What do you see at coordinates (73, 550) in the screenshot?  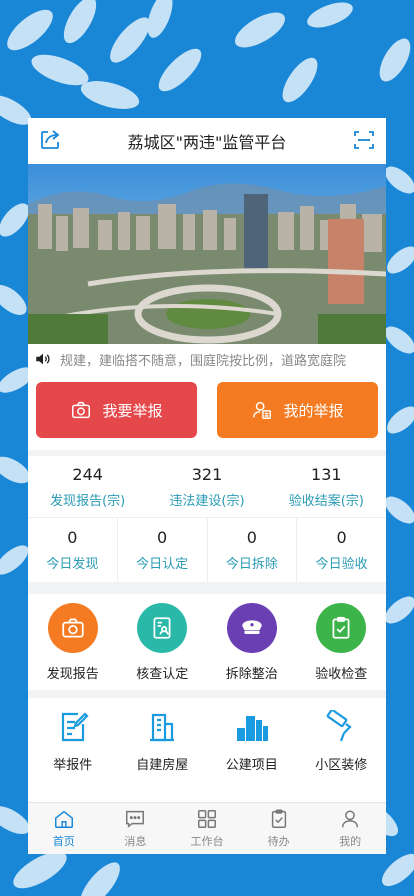 I see `stat-today-found: 0 今日发现` at bounding box center [73, 550].